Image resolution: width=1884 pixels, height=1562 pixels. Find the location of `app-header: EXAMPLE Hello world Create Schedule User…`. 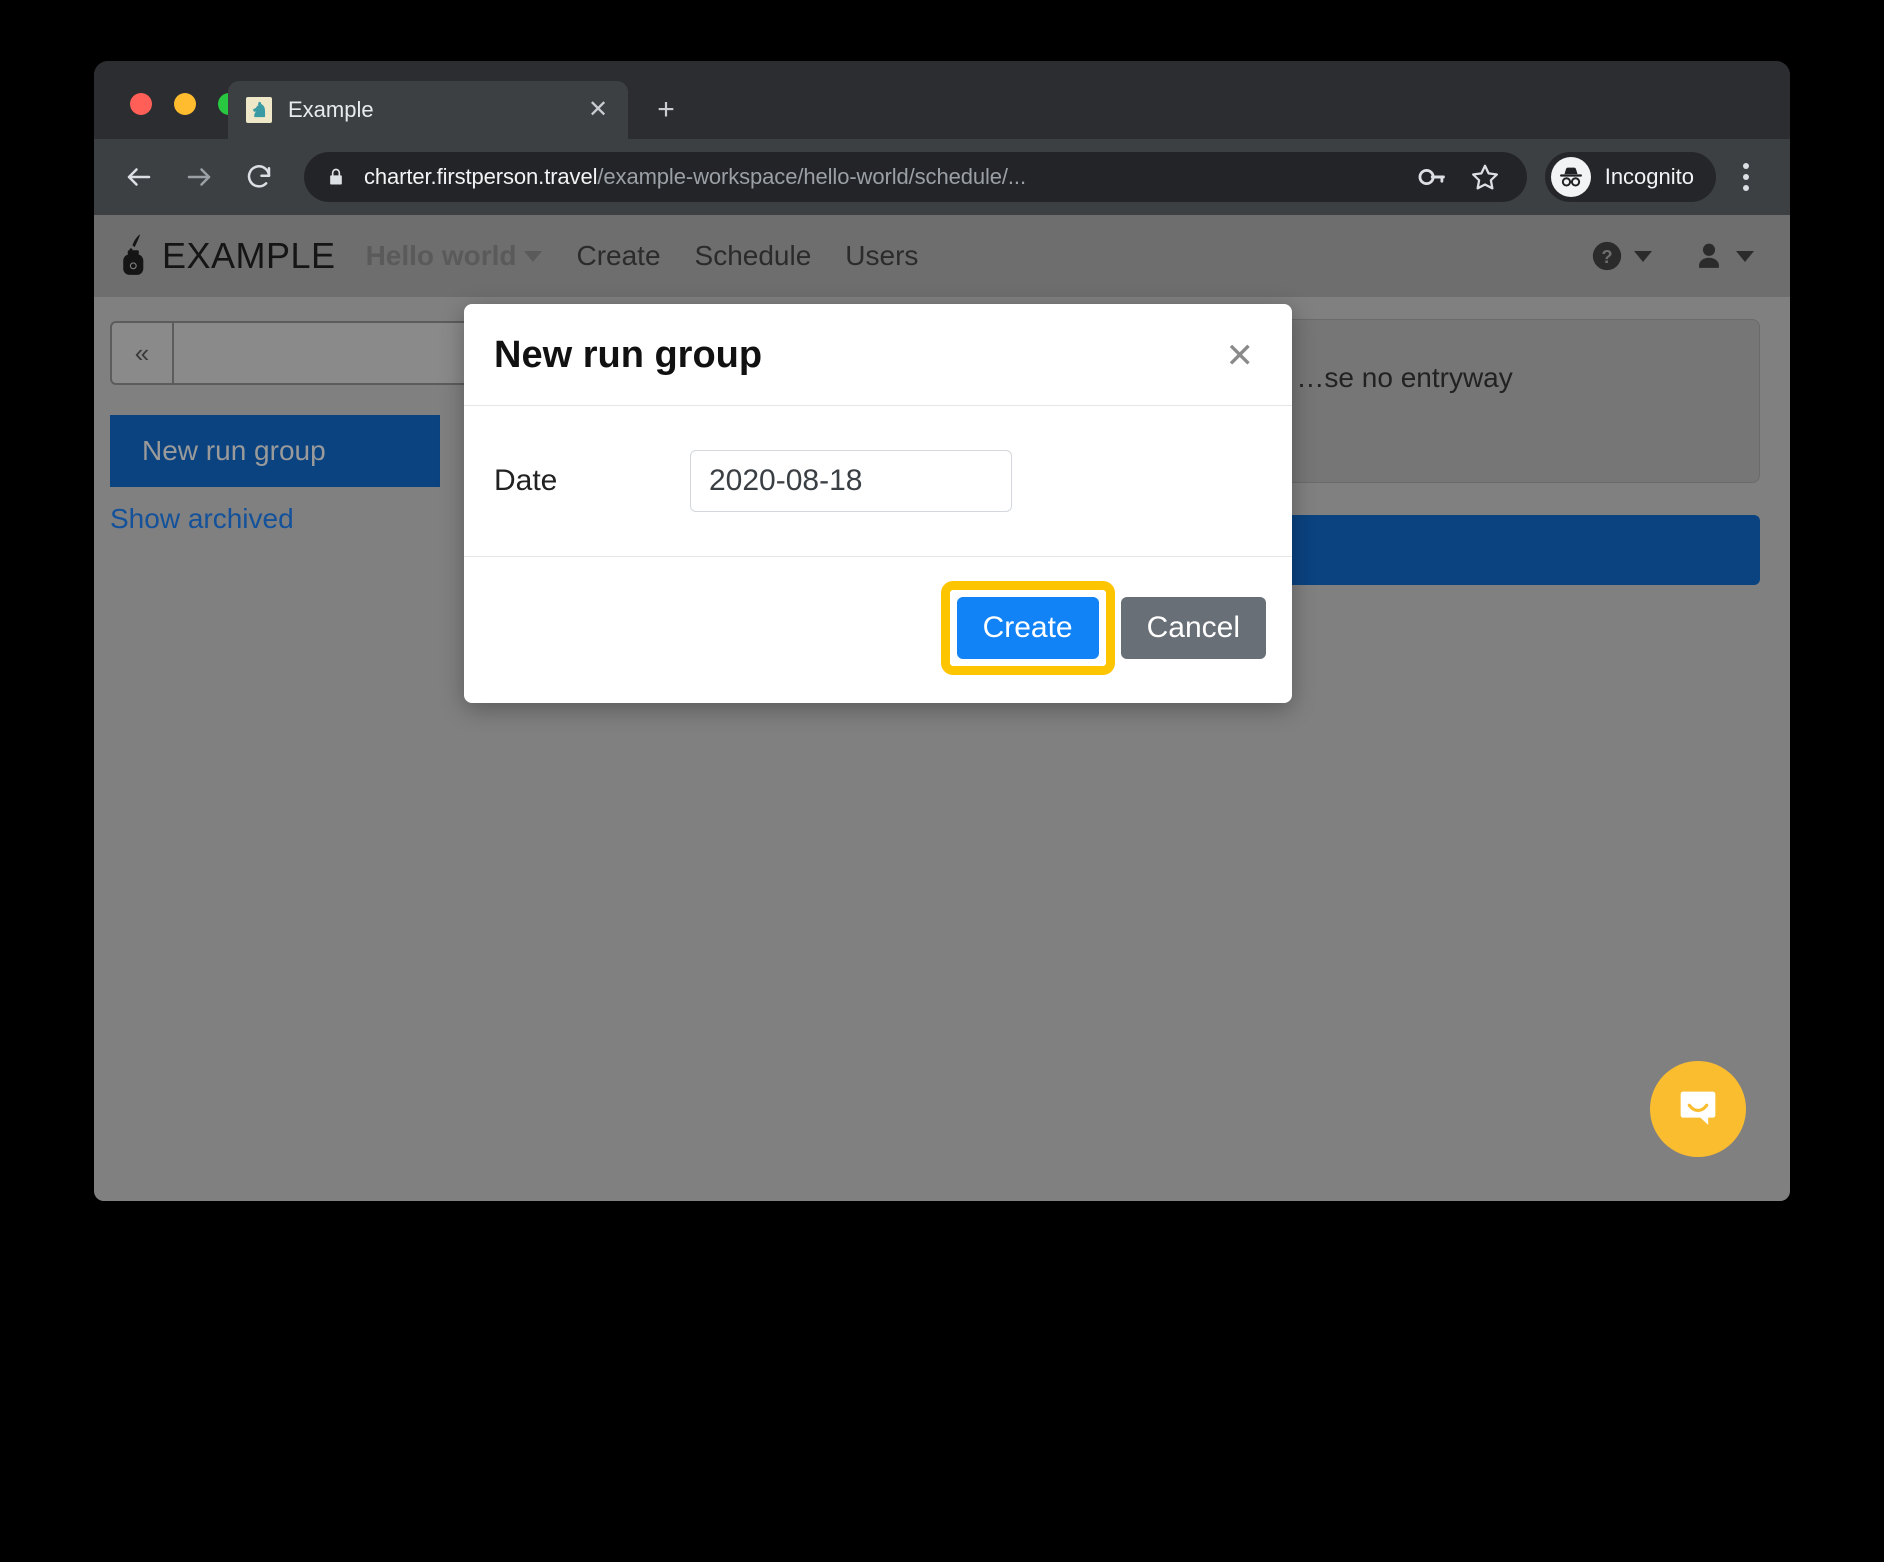

app-header: EXAMPLE Hello world Create Schedule User… is located at coordinates (942, 256).